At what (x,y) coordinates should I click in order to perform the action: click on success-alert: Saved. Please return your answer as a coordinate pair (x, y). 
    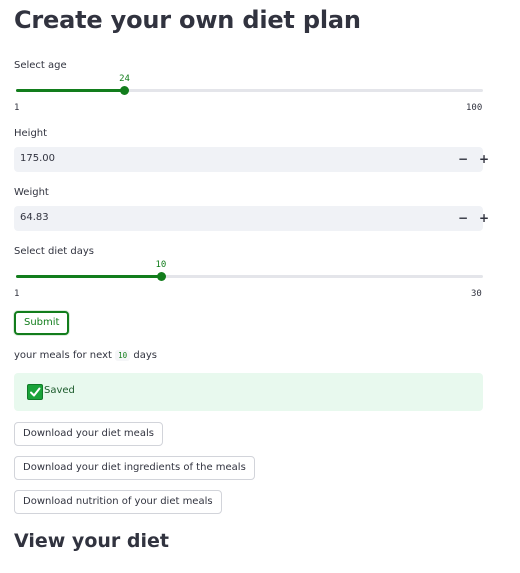
    Looking at the image, I should click on (248, 392).